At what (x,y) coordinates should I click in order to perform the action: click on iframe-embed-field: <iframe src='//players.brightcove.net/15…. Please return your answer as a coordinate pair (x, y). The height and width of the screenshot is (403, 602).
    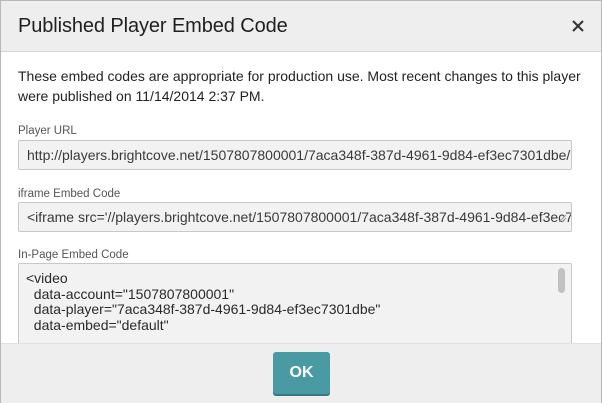
    Looking at the image, I should click on (295, 217).